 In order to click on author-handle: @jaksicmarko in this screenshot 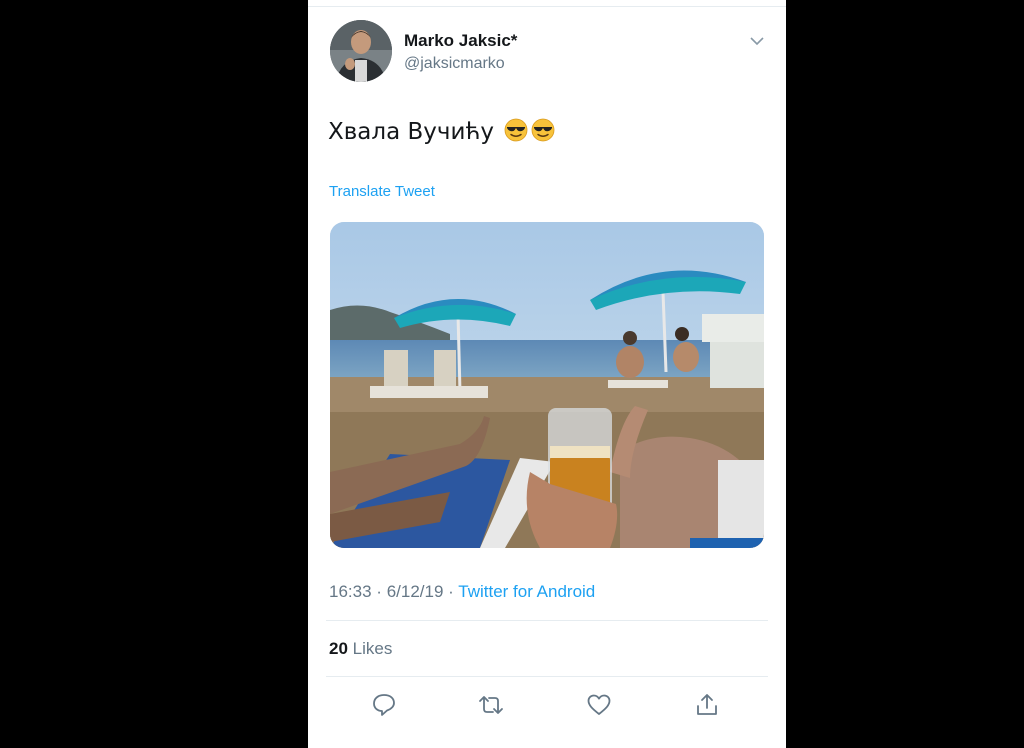, I will do `click(454, 64)`.